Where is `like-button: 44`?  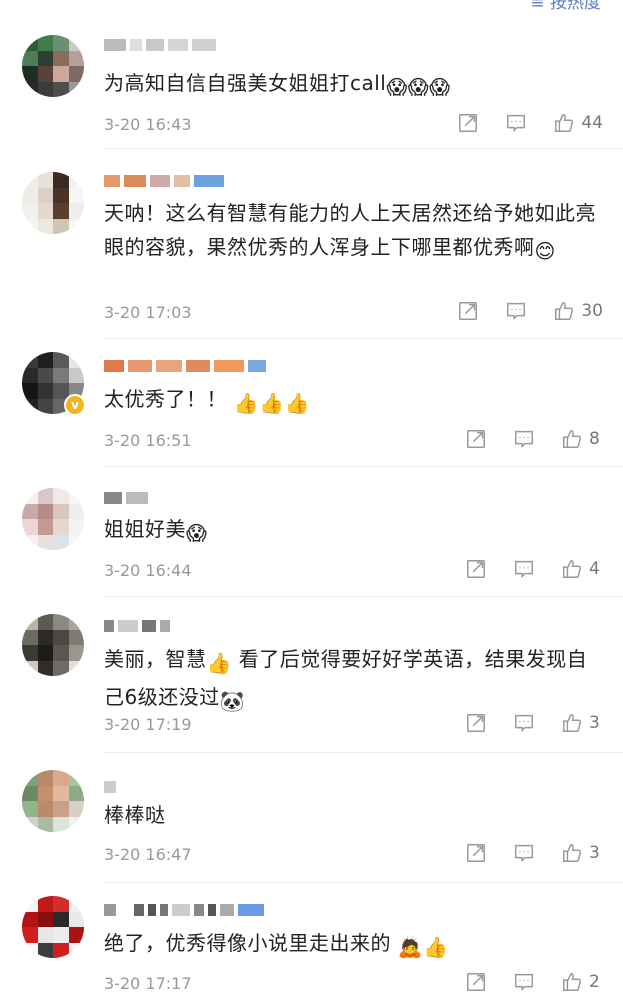
like-button: 44 is located at coordinates (578, 123).